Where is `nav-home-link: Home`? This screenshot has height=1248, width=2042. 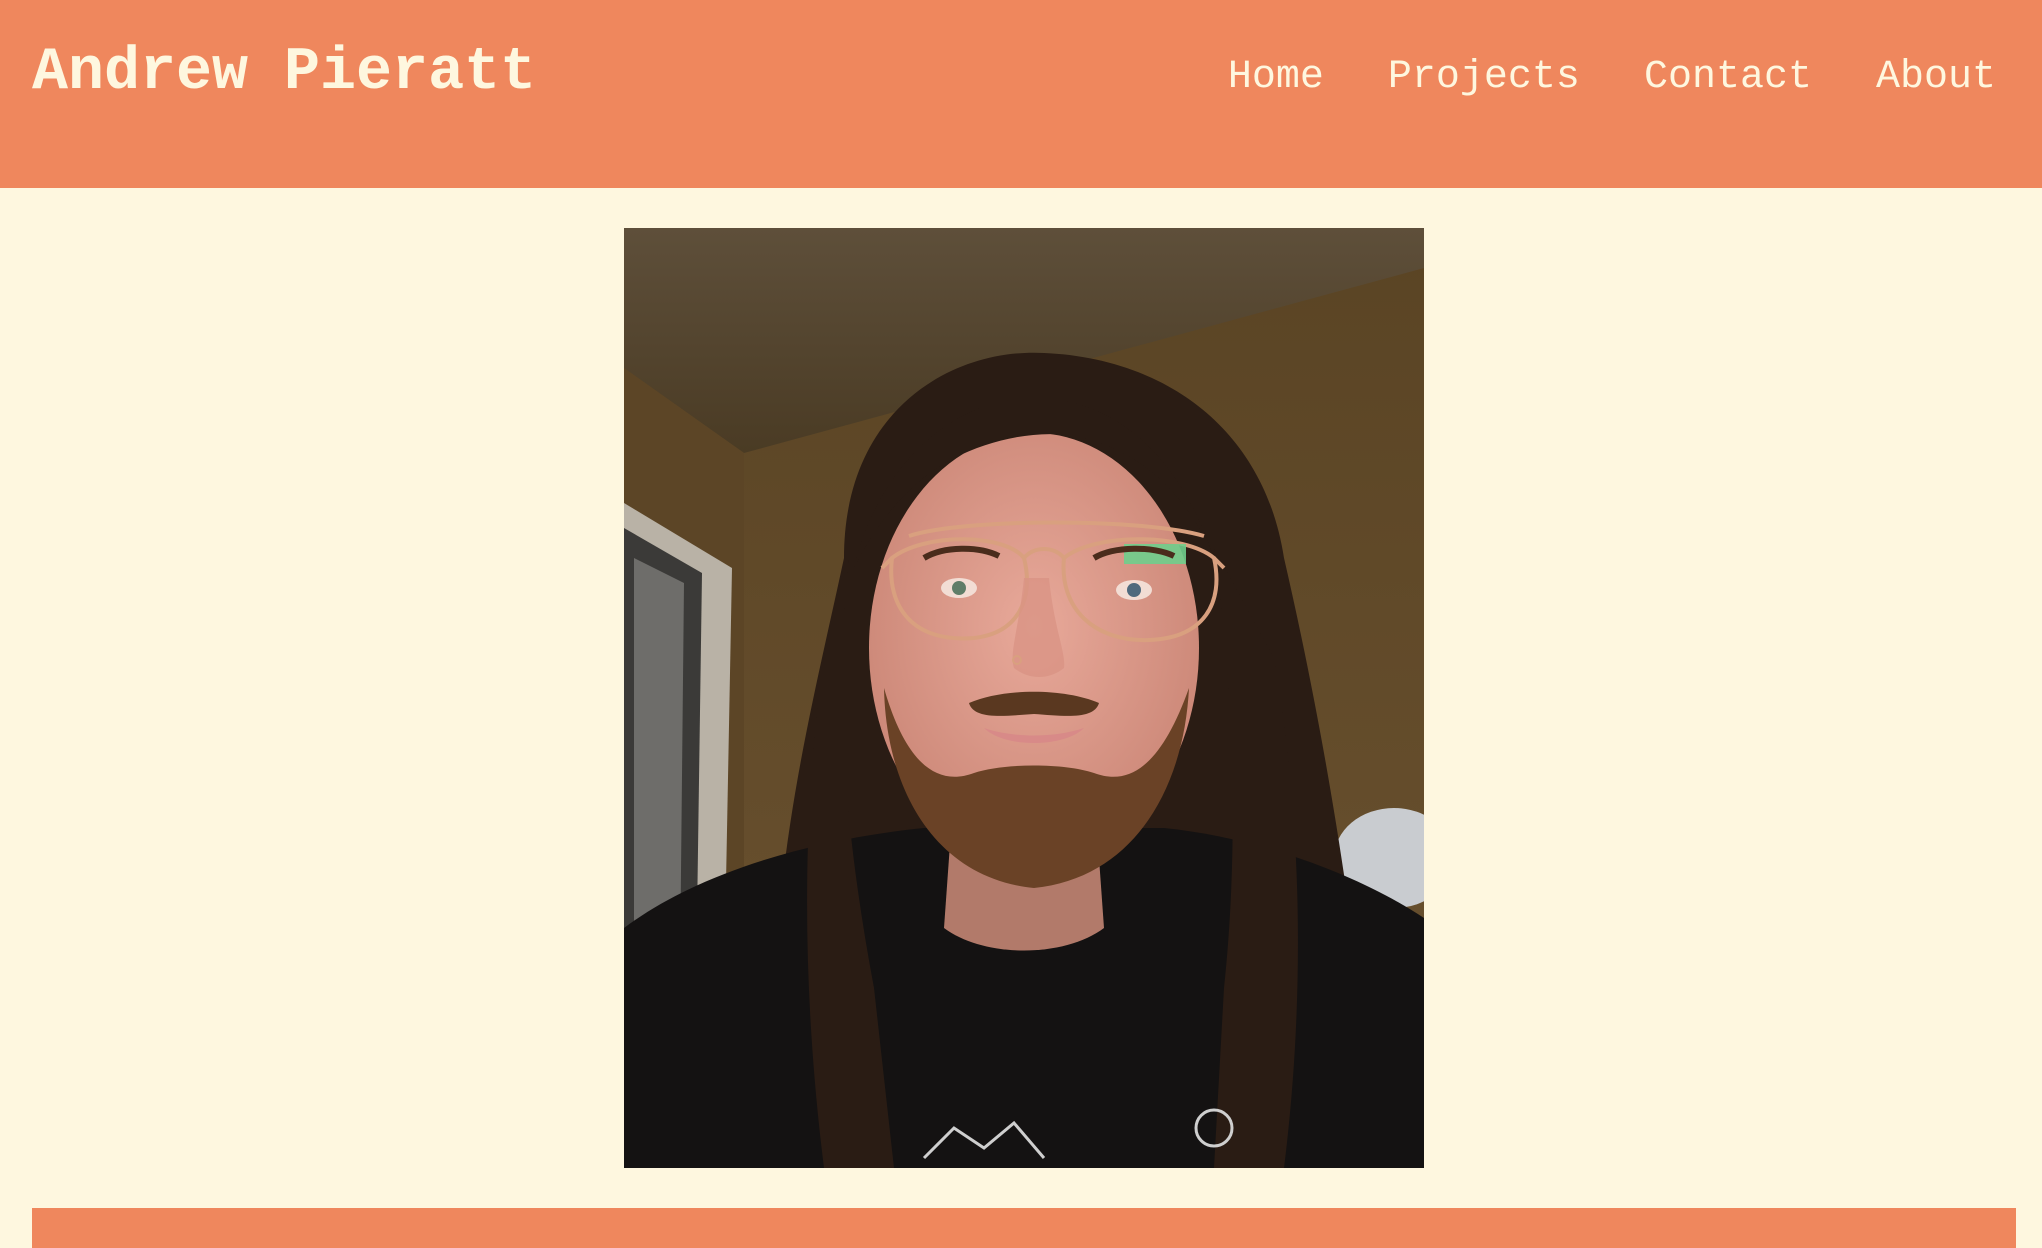
nav-home-link: Home is located at coordinates (1276, 78).